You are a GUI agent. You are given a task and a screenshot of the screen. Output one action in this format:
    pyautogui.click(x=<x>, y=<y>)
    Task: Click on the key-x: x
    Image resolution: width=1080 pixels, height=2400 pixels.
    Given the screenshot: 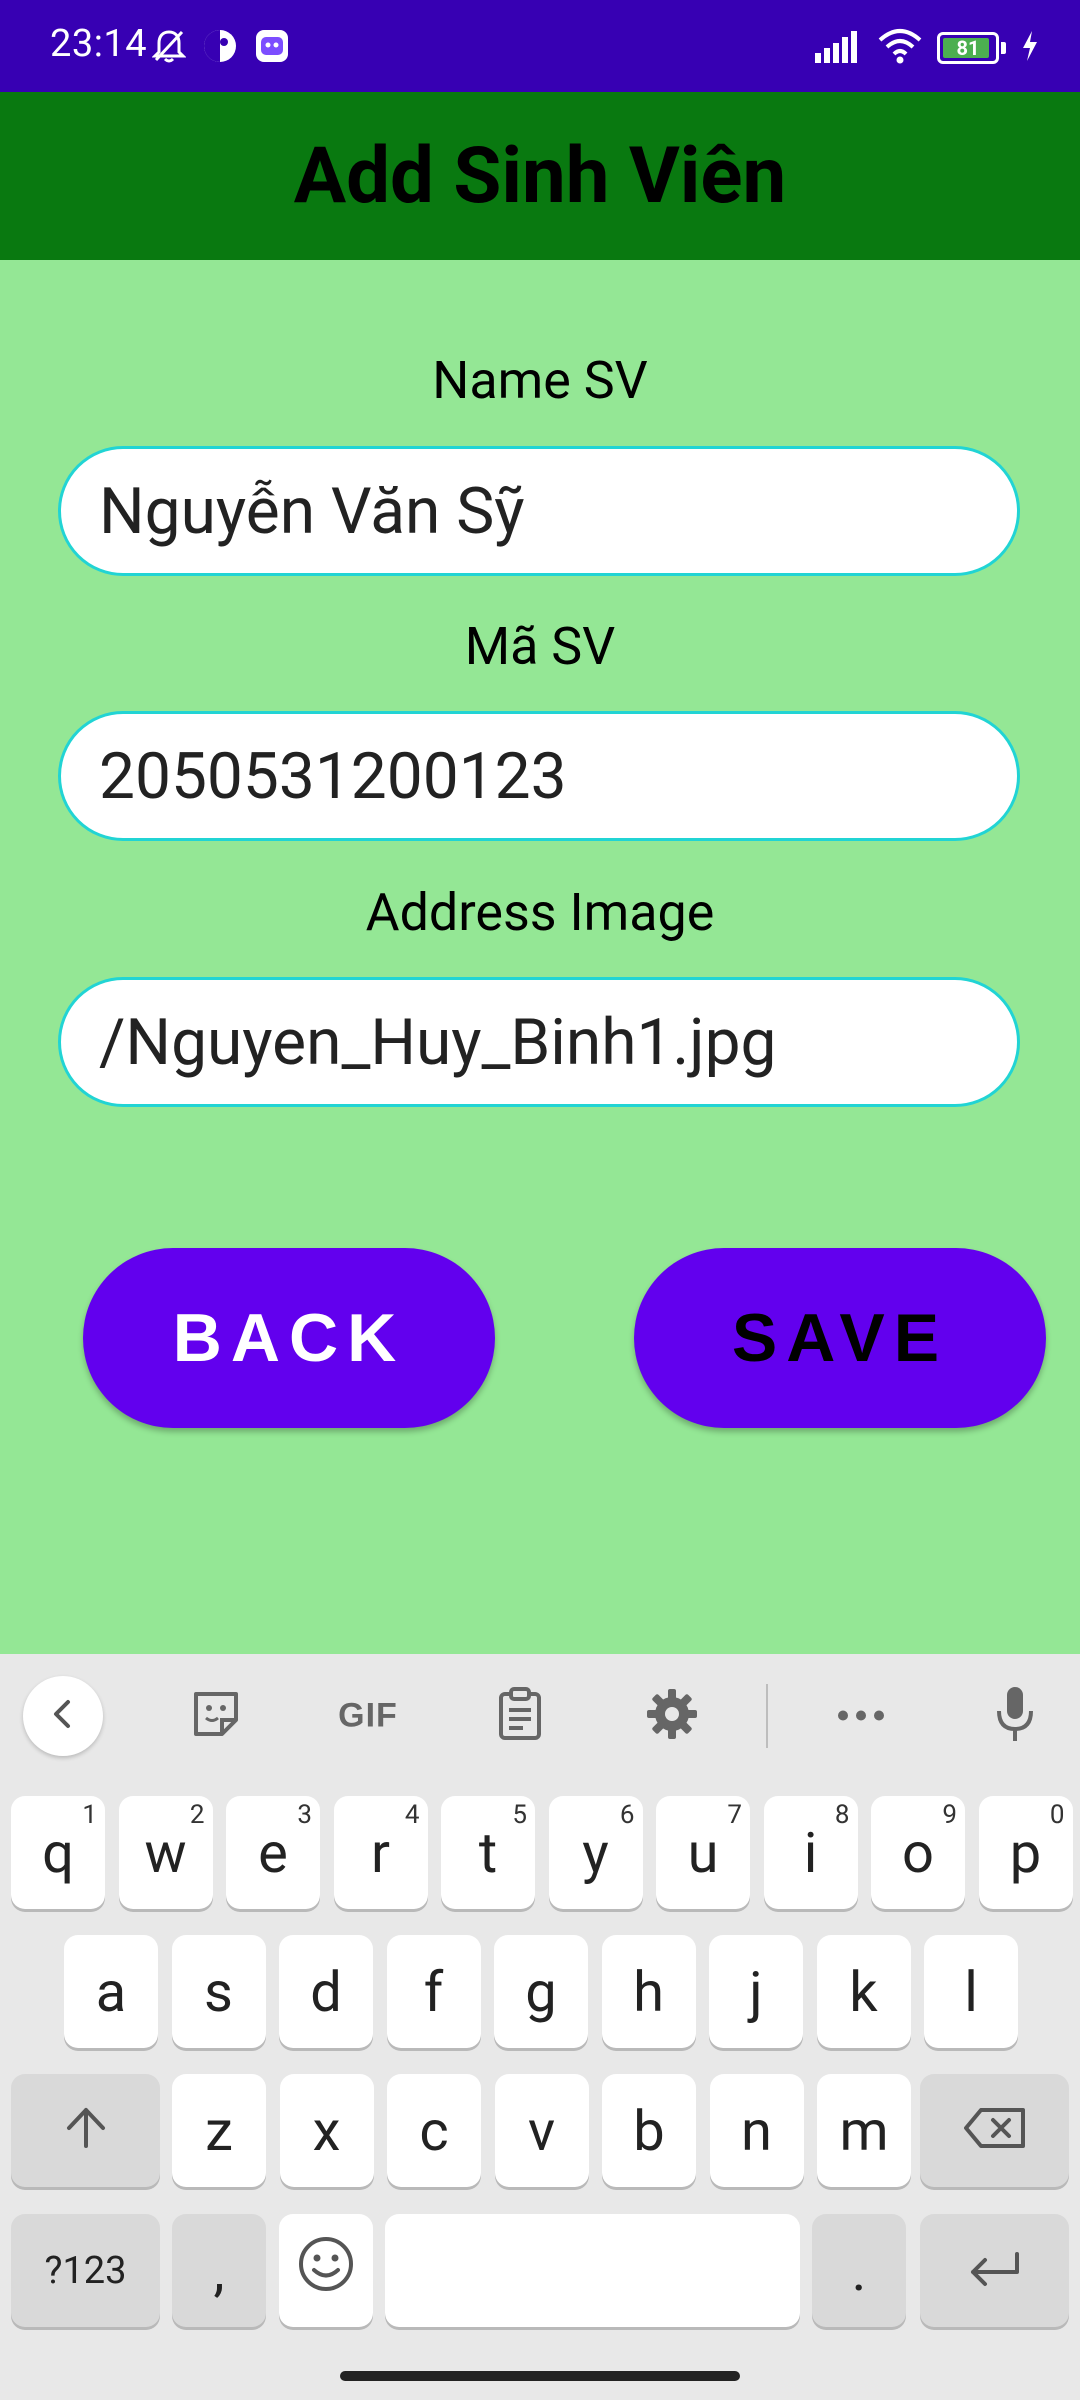 What is the action you would take?
    pyautogui.click(x=326, y=2130)
    